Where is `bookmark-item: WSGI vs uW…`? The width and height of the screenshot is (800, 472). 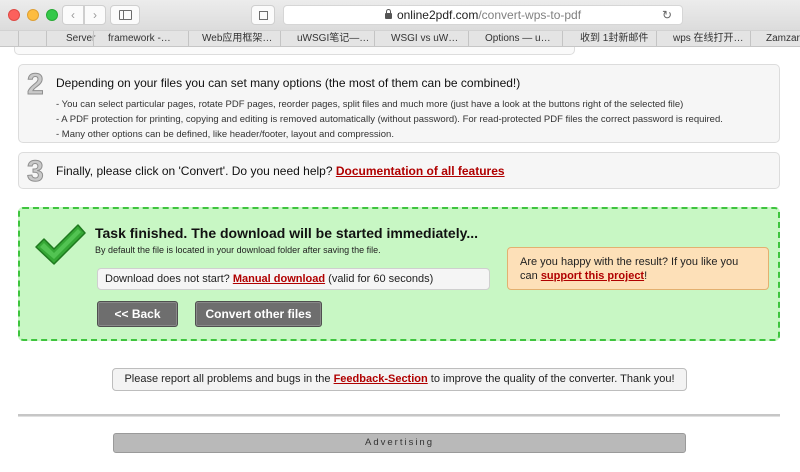
bookmark-item: WSGI vs uW… is located at coordinates (424, 38).